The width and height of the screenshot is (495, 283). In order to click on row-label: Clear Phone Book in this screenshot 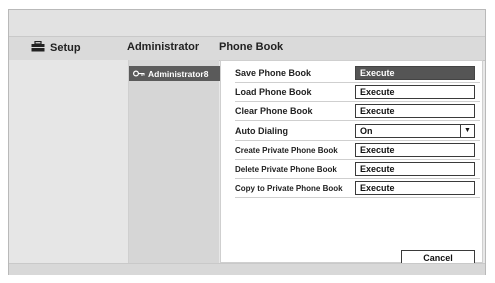, I will do `click(274, 111)`.